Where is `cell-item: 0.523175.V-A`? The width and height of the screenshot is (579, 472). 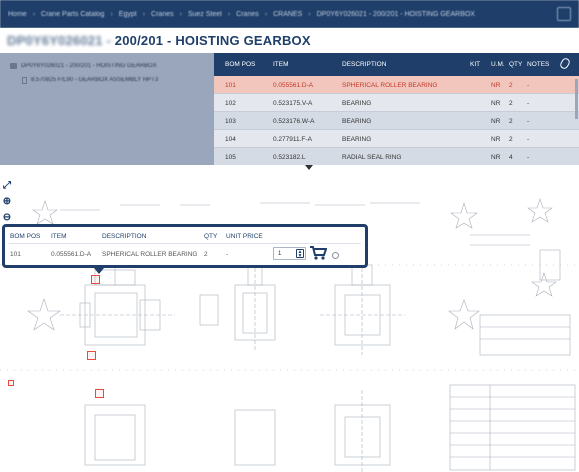 cell-item: 0.523175.V-A is located at coordinates (293, 103).